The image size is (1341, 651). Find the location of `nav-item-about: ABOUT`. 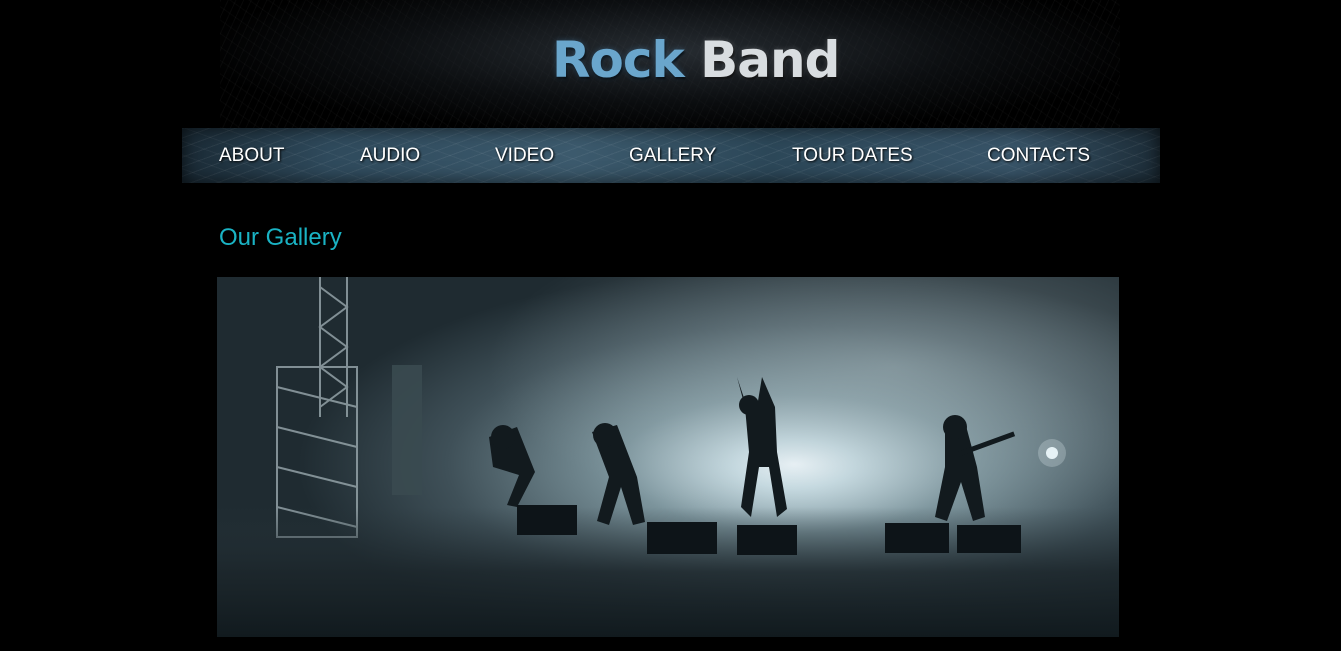

nav-item-about: ABOUT is located at coordinates (251, 155).